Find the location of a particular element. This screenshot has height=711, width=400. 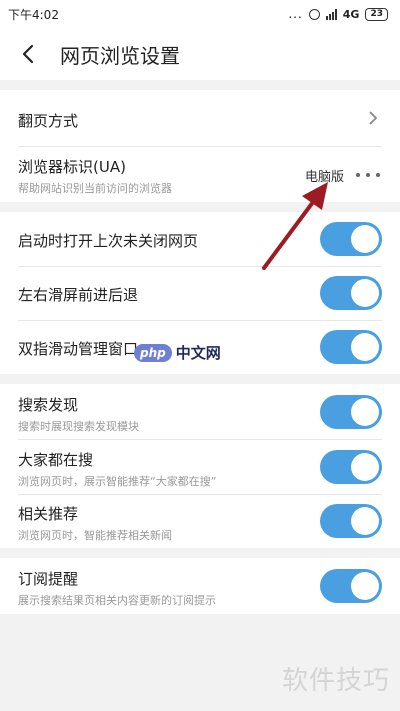

search-discovery-toggle is located at coordinates (351, 412).